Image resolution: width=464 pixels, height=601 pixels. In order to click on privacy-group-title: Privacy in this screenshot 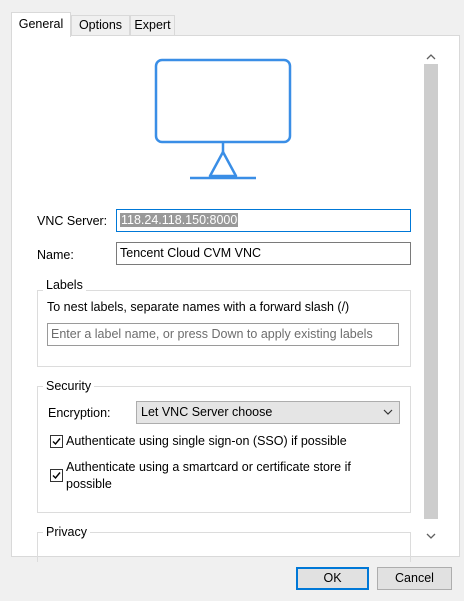, I will do `click(66, 532)`.